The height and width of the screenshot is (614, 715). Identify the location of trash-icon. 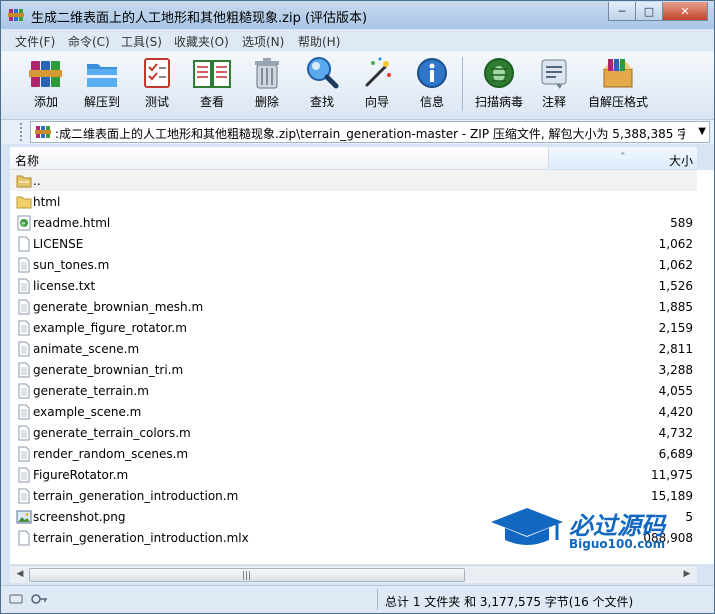
(267, 73).